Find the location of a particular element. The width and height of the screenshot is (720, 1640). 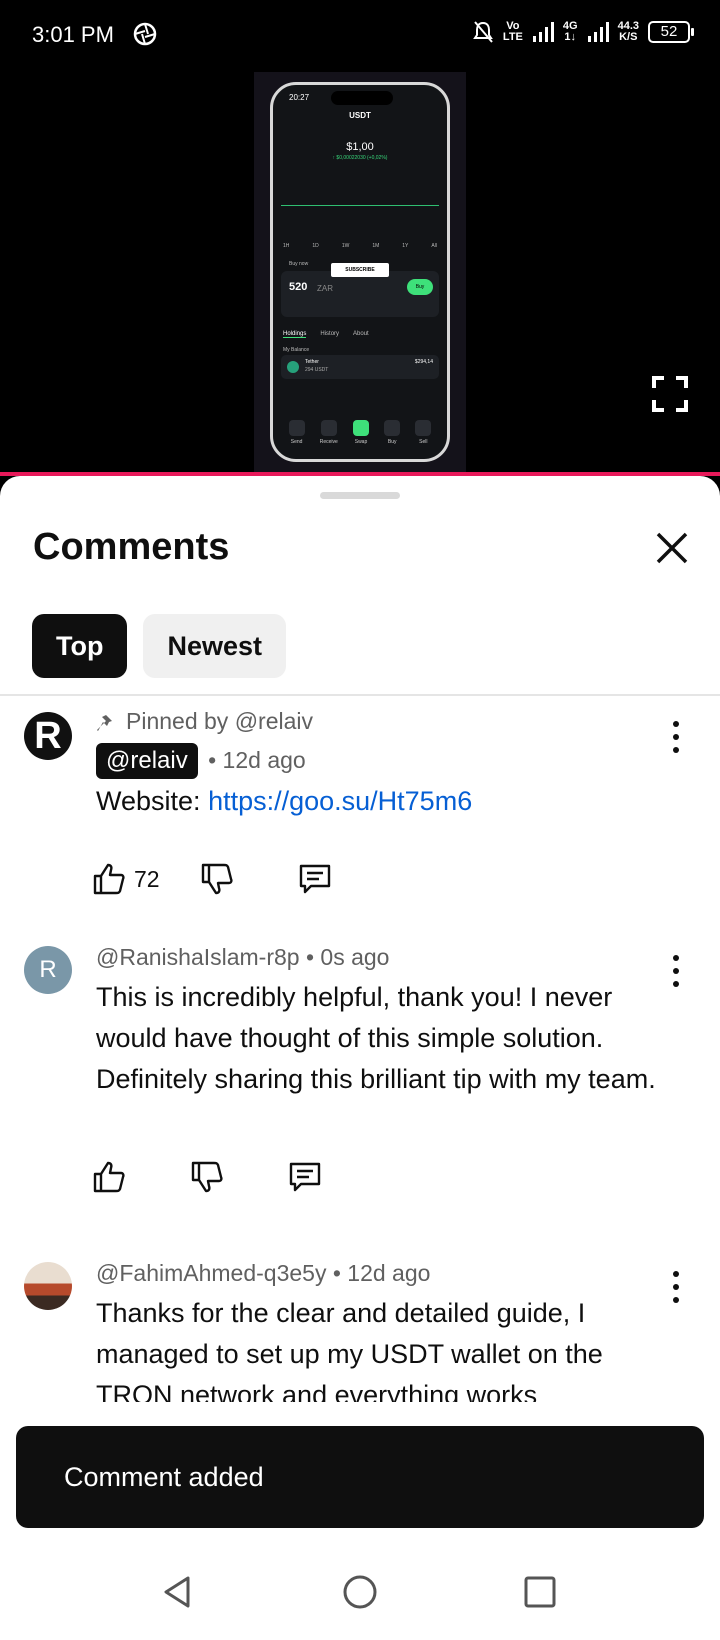

like-count: 72 is located at coordinates (147, 878).